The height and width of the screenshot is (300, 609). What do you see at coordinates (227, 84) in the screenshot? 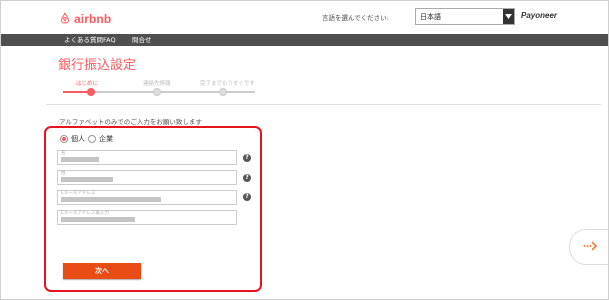
I see `step-label-complete: 完了までもうすぐです` at bounding box center [227, 84].